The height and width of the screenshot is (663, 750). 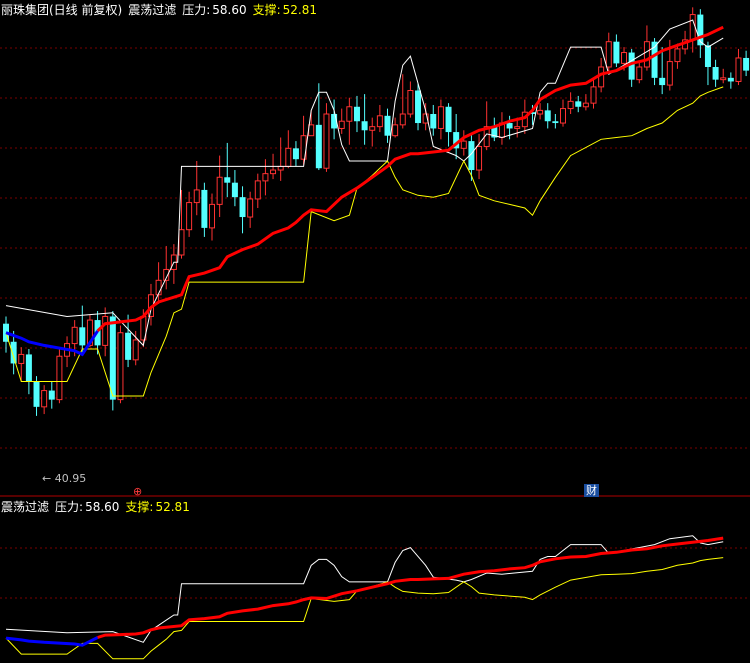 I want to click on sub-support-line, so click(x=364, y=608).